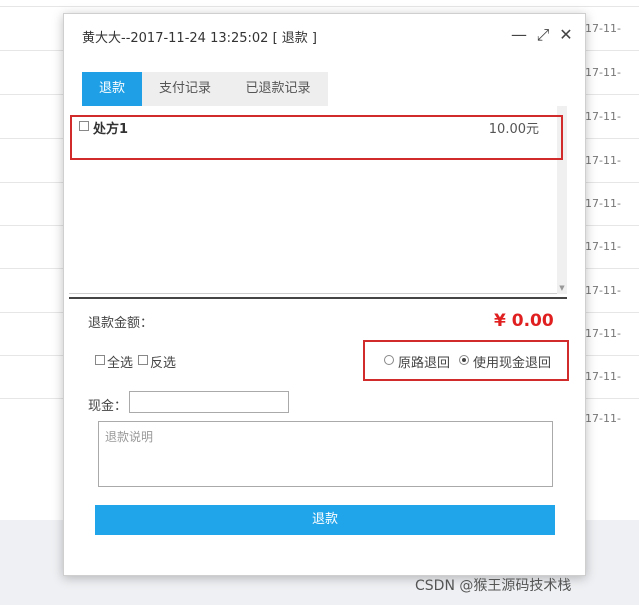 The width and height of the screenshot is (639, 605). What do you see at coordinates (112, 89) in the screenshot?
I see `tab-refund: 退款` at bounding box center [112, 89].